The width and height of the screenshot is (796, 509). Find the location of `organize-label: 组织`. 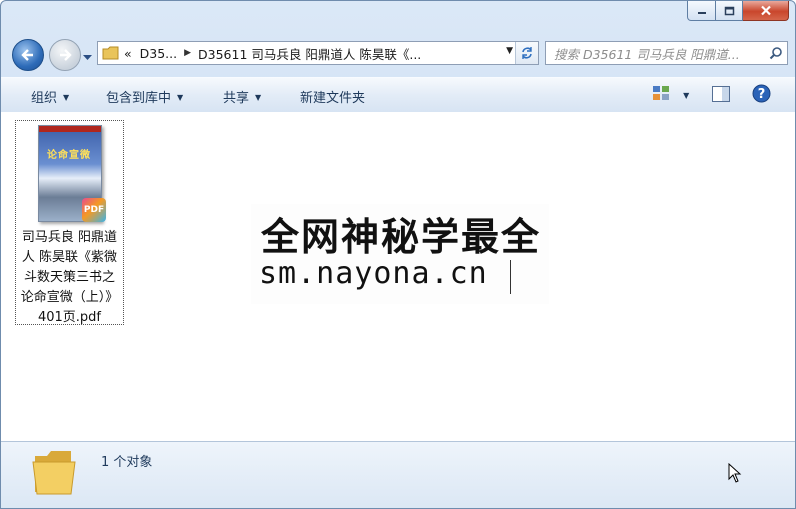

organize-label: 组织 is located at coordinates (44, 98).